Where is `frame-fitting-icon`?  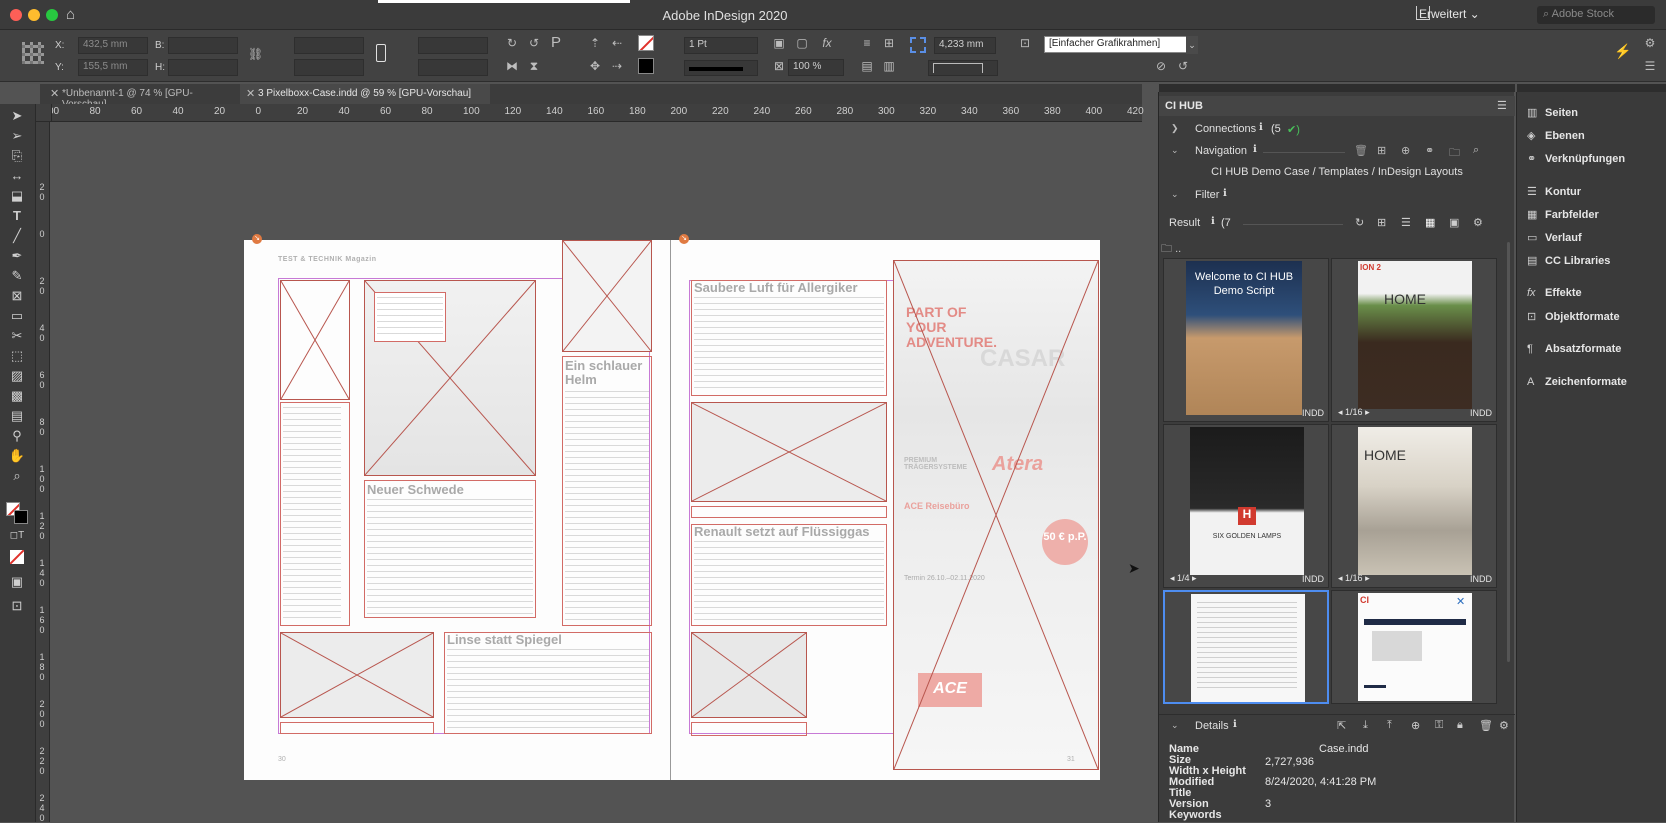
frame-fitting-icon is located at coordinates (918, 45).